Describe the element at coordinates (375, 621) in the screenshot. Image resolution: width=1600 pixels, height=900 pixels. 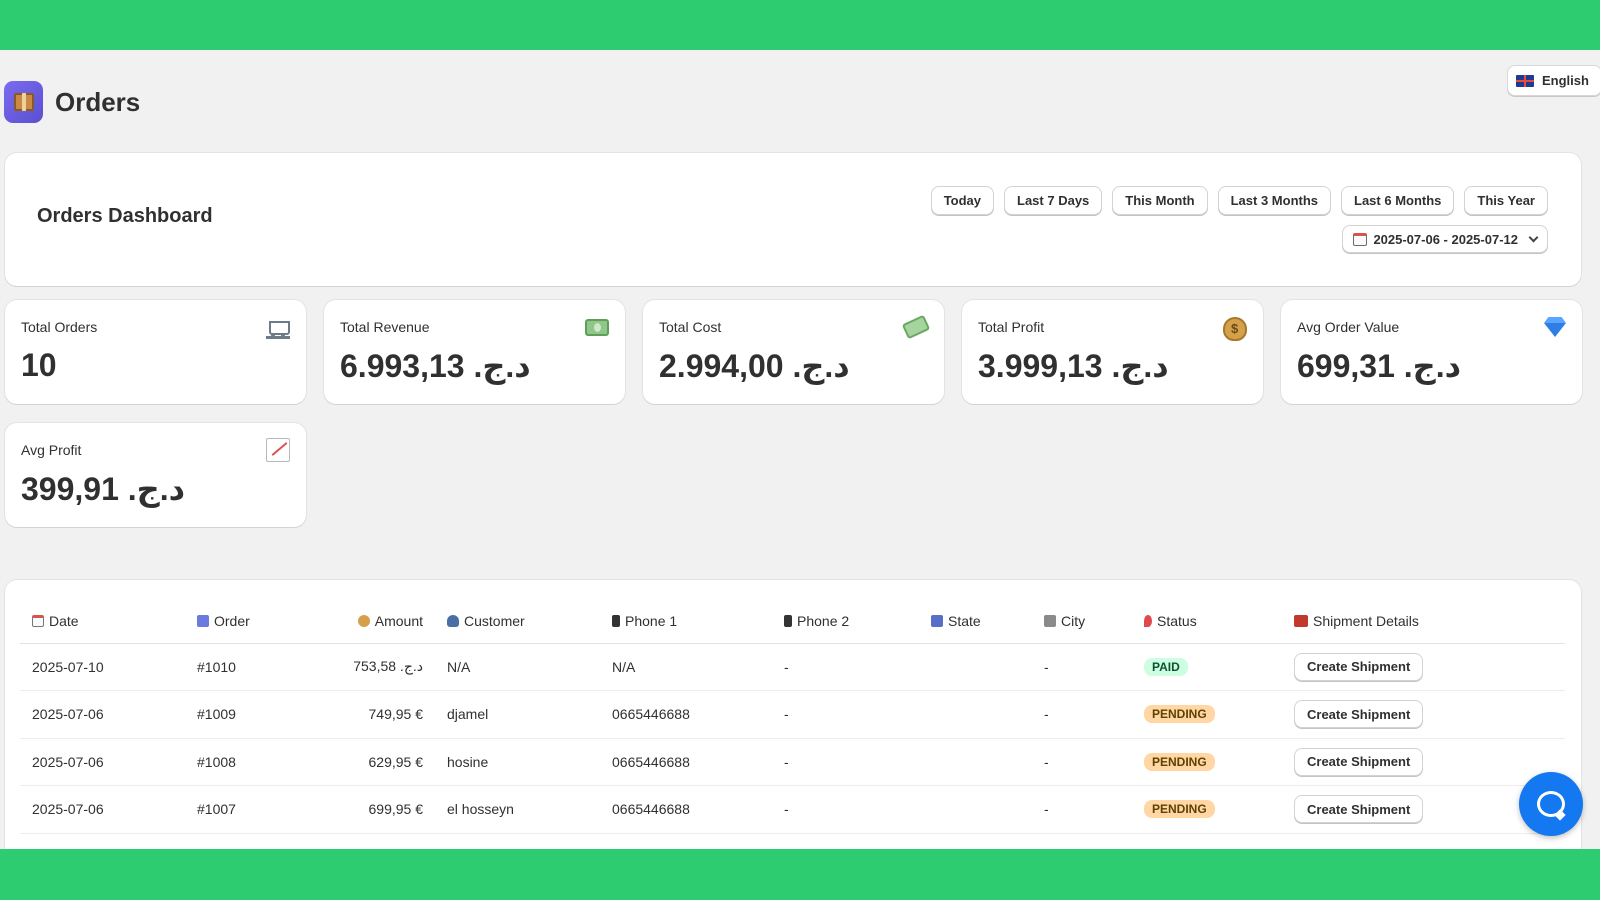
I see `col-amount: Amount` at that location.